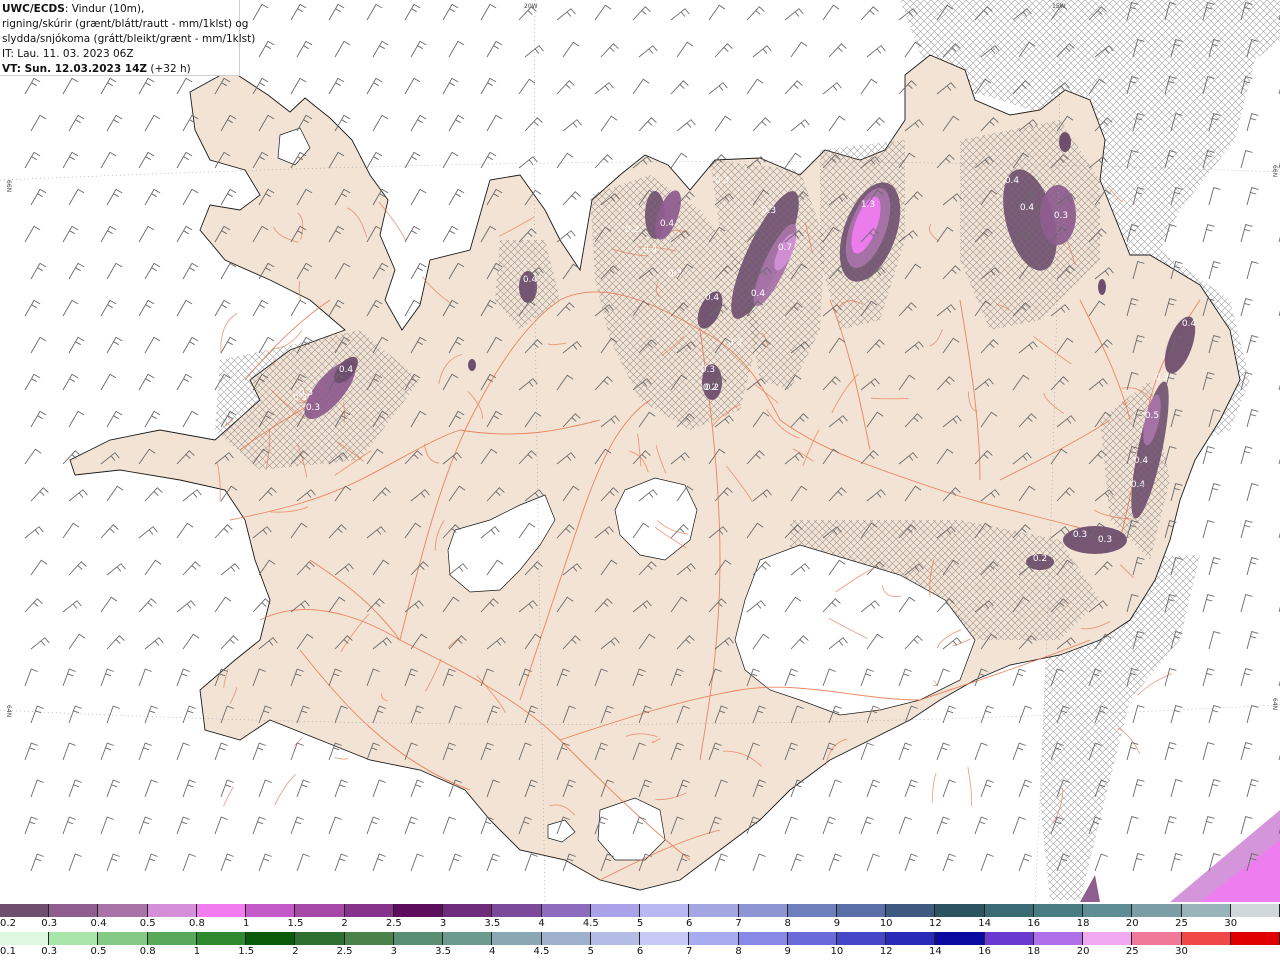  Describe the element at coordinates (1059, 6) in the screenshot. I see `lon-label-15w: 15W` at that location.